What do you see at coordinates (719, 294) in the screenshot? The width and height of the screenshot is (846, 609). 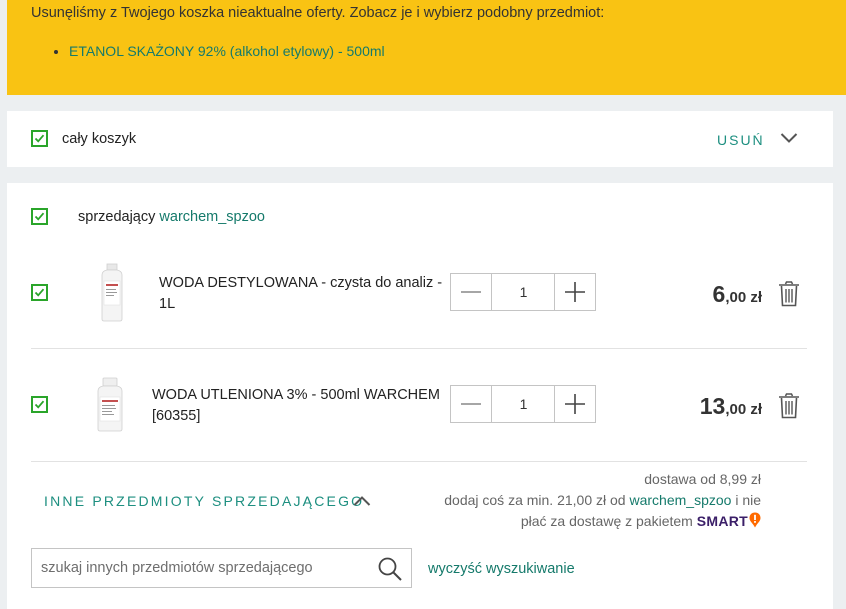 I see `price-integer: 6` at bounding box center [719, 294].